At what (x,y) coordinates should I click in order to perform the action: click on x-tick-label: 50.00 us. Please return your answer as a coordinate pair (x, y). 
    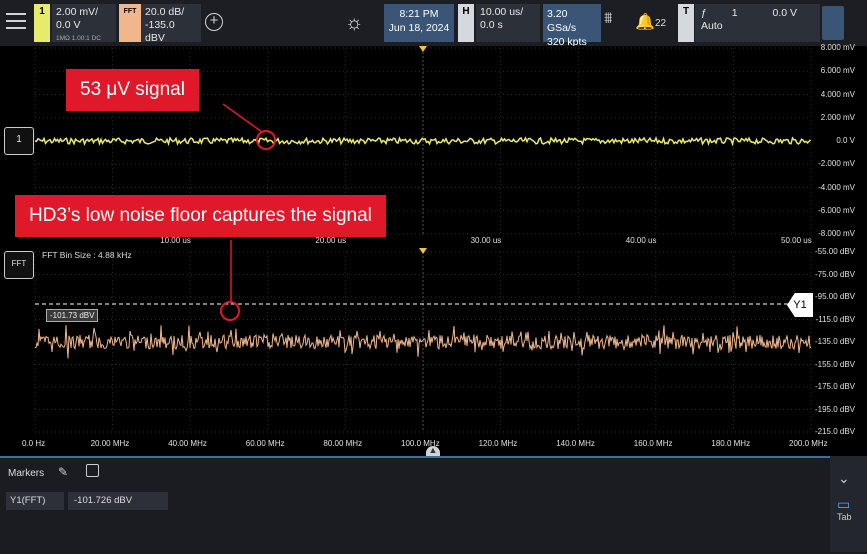
    Looking at the image, I should click on (796, 240).